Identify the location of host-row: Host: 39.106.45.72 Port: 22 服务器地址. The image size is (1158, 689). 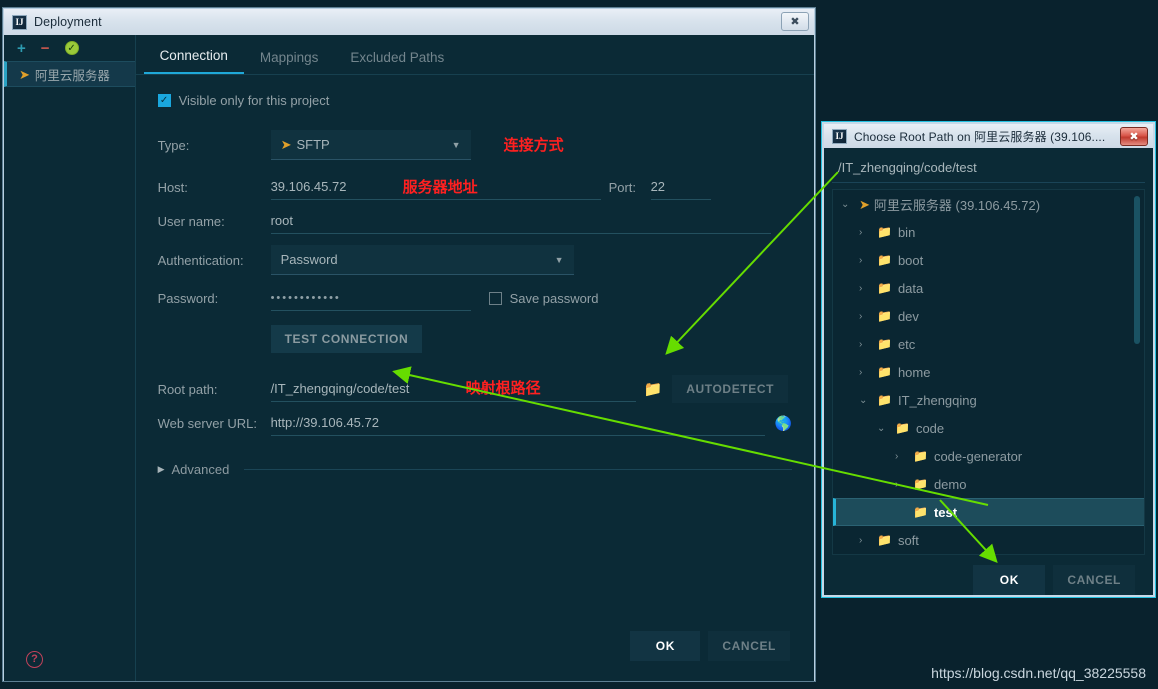
(475, 187).